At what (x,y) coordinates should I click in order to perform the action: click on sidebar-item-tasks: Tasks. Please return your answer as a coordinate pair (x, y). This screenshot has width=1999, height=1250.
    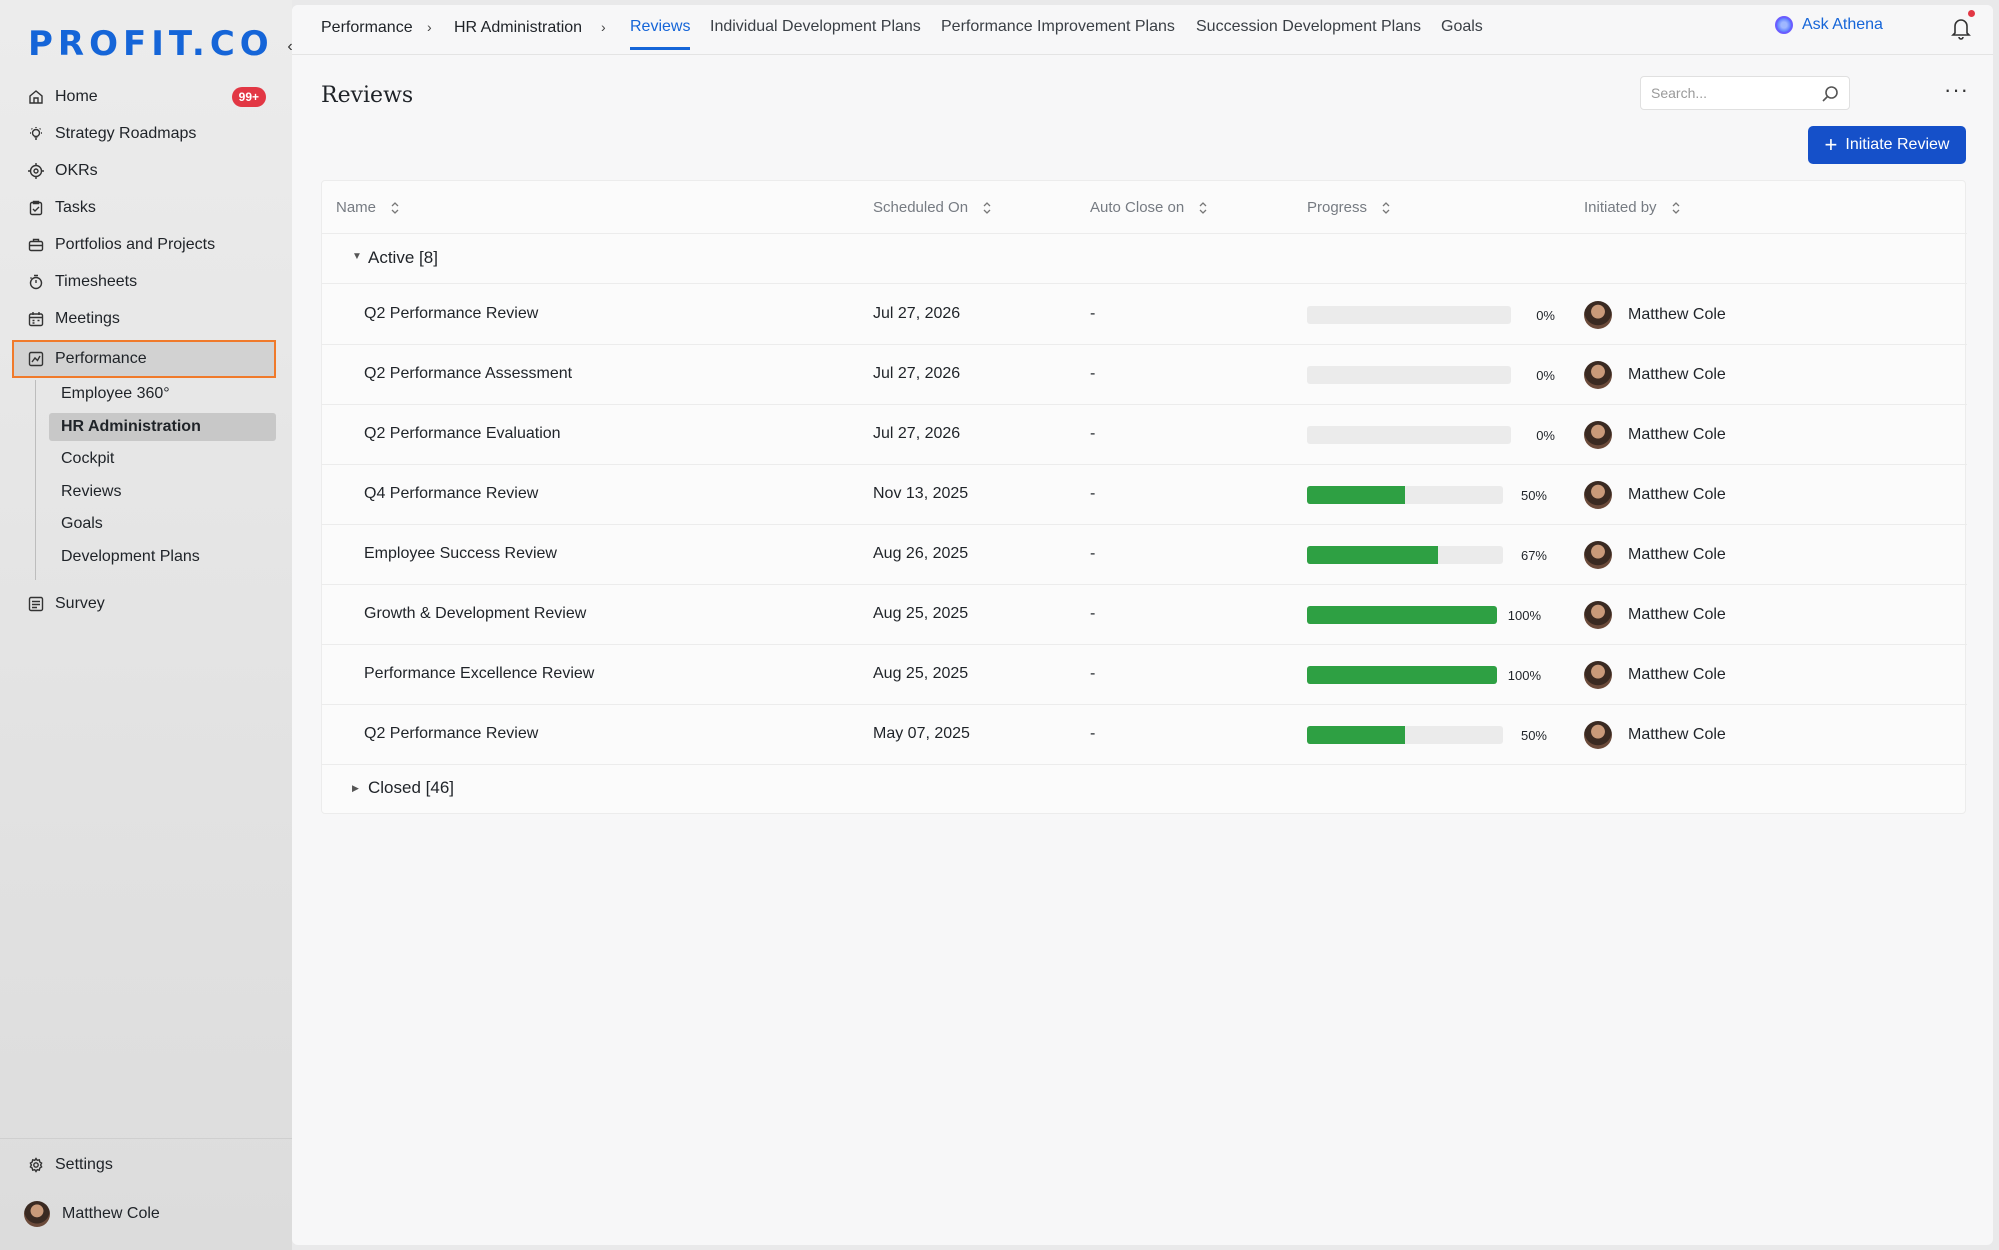
    Looking at the image, I should click on (144, 208).